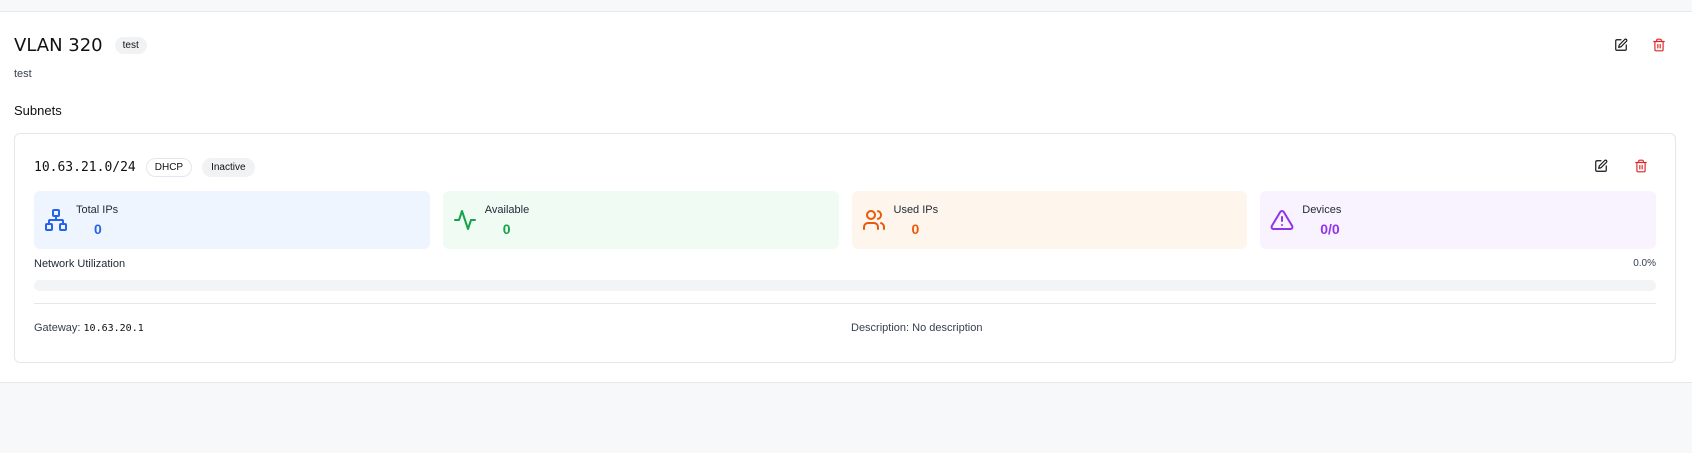 This screenshot has height=453, width=1692. I want to click on divider, so click(845, 303).